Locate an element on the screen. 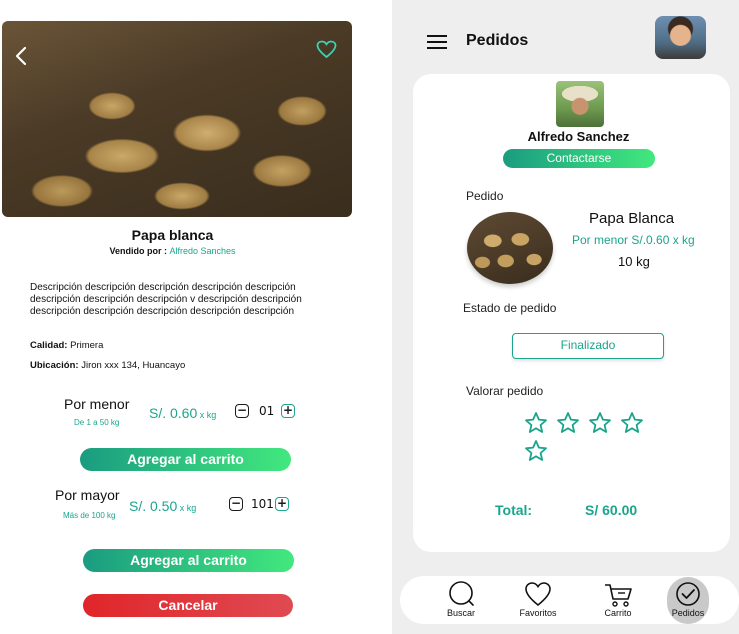 This screenshot has width=739, height=634. total-value: S/ 60.00 is located at coordinates (611, 510).